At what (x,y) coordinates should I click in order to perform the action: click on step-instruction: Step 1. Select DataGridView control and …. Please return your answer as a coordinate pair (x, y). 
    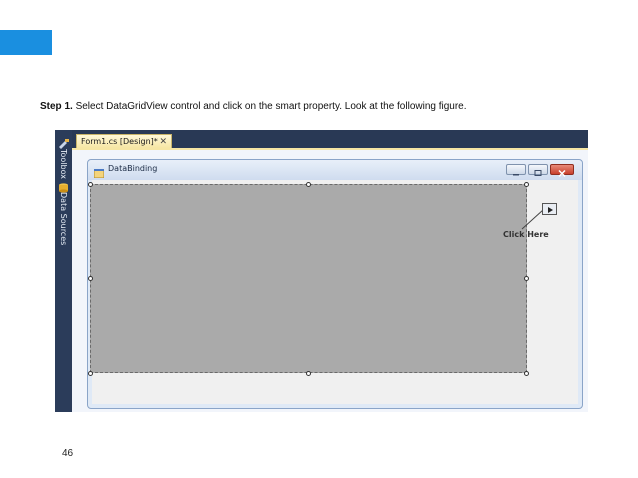
    Looking at the image, I should click on (253, 106).